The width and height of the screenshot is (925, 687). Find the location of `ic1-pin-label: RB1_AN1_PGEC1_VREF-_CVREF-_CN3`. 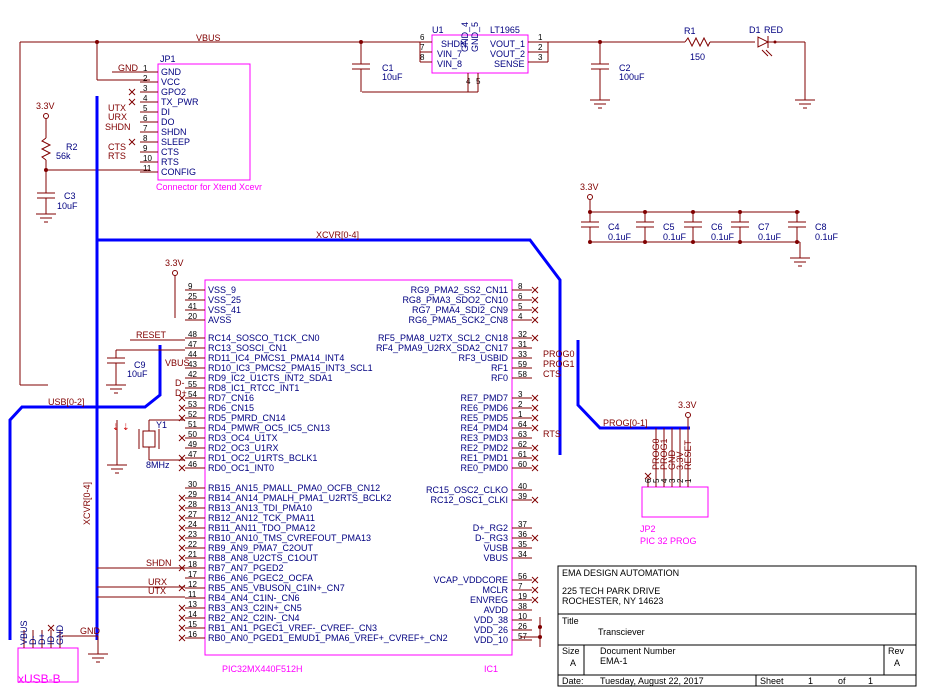

ic1-pin-label: RB1_AN1_PGEC1_VREF-_CVREF-_CN3 is located at coordinates (292, 628).